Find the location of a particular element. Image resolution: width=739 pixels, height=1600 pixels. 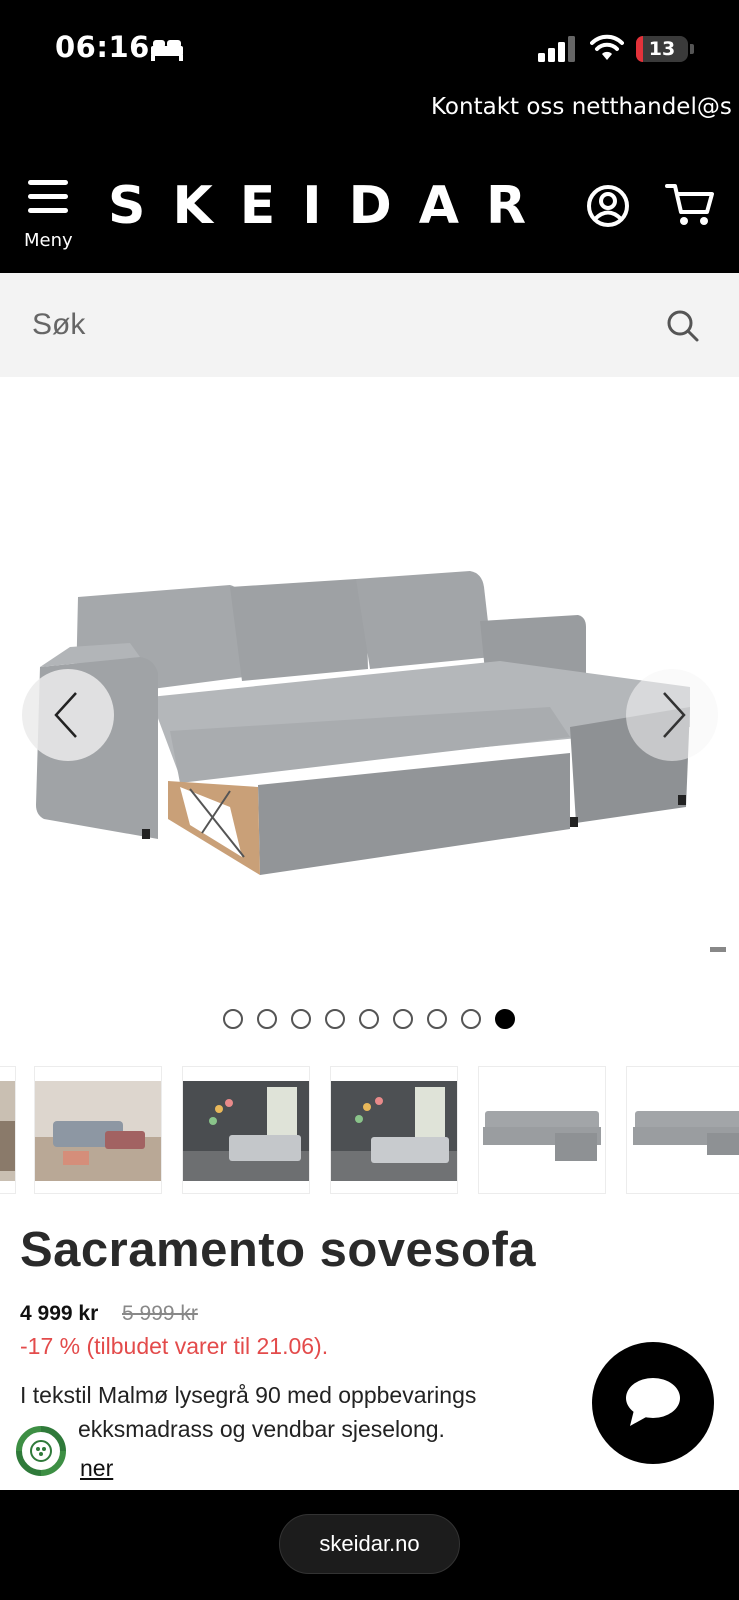

thumb-living-room-light is located at coordinates (98, 1130).